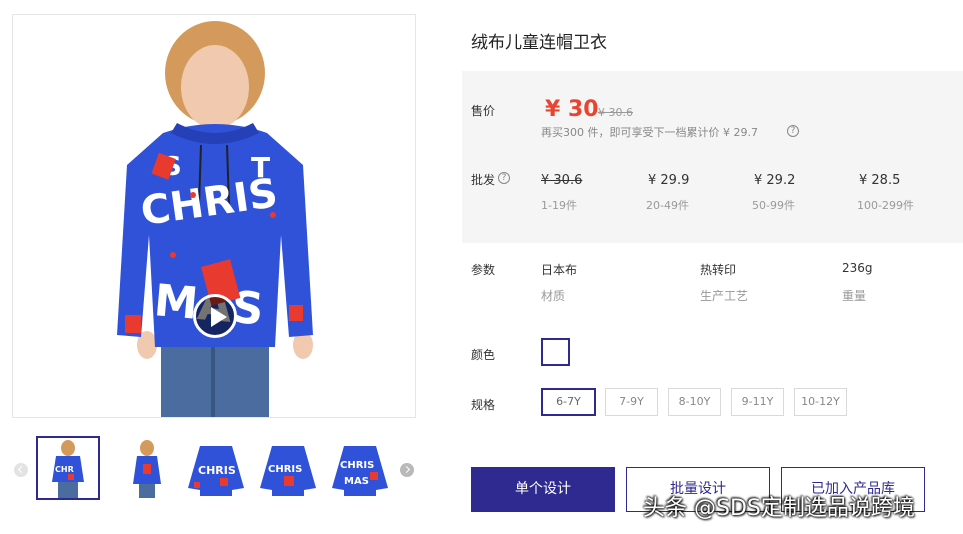 The width and height of the screenshot is (963, 534). I want to click on thumbnail-prev-icon, so click(21, 470).